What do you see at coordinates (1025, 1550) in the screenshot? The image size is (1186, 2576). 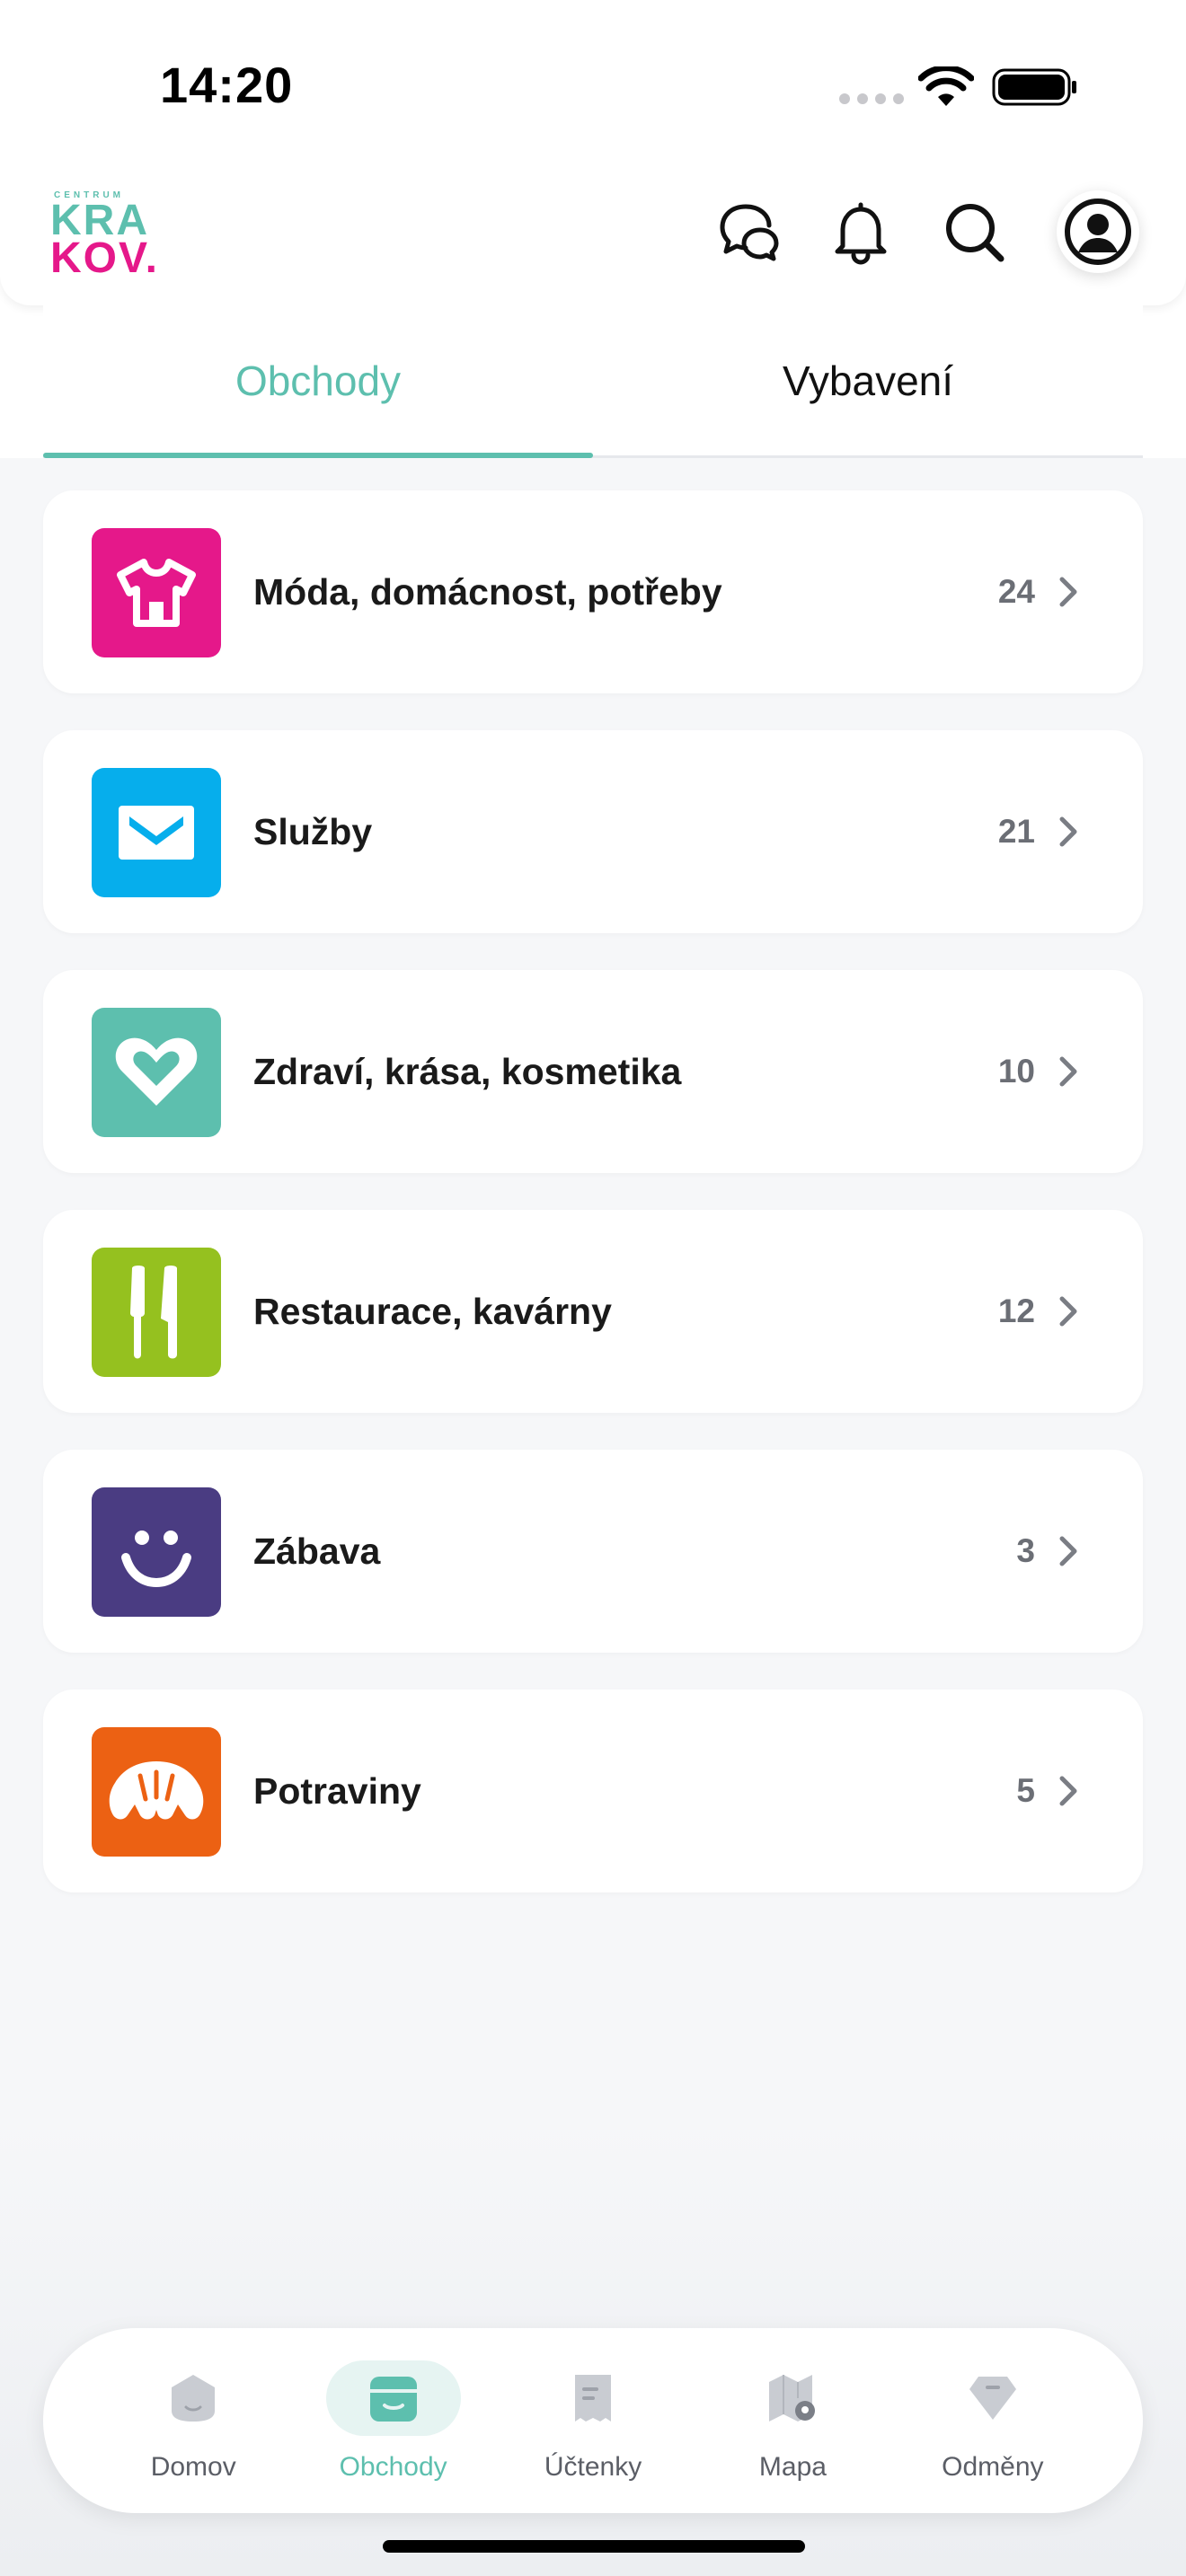 I see `category-count: 3` at bounding box center [1025, 1550].